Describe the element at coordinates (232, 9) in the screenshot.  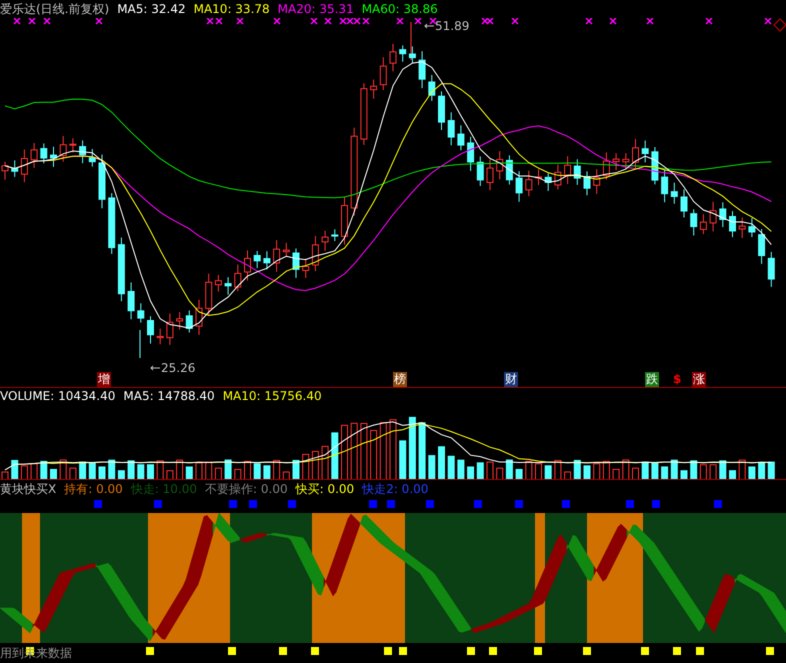
I see `moving-average-value: MA10: 33.78` at that location.